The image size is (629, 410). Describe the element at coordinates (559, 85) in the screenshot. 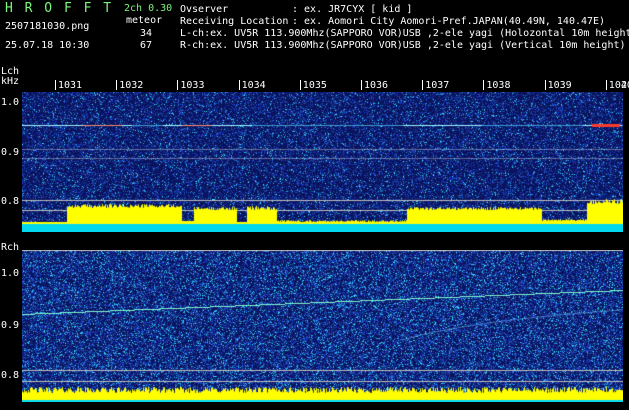

I see `time-tick: 1039` at that location.